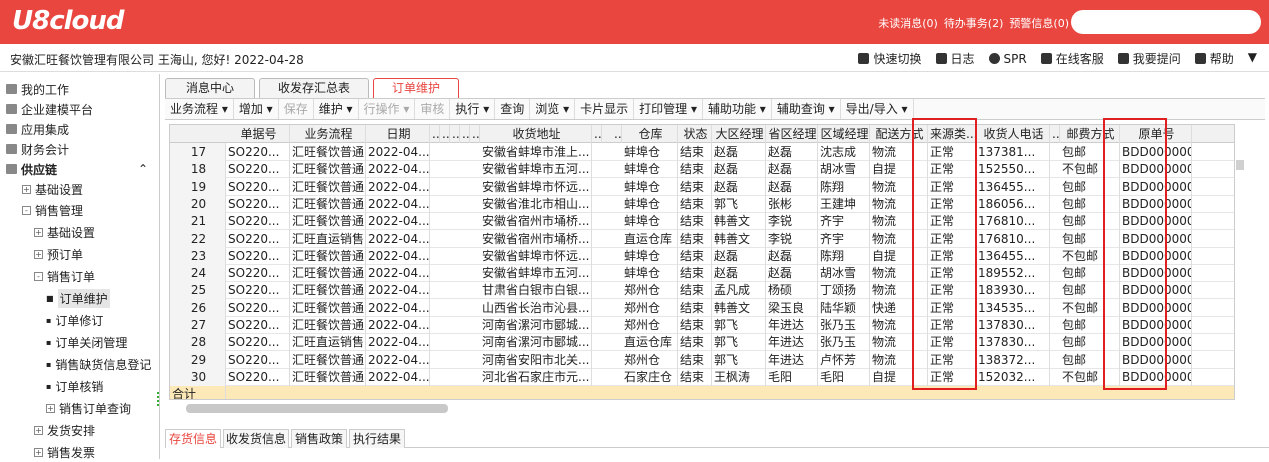 The height and width of the screenshot is (462, 1269). Describe the element at coordinates (1013, 134) in the screenshot. I see `column-header: 收货人电话` at that location.